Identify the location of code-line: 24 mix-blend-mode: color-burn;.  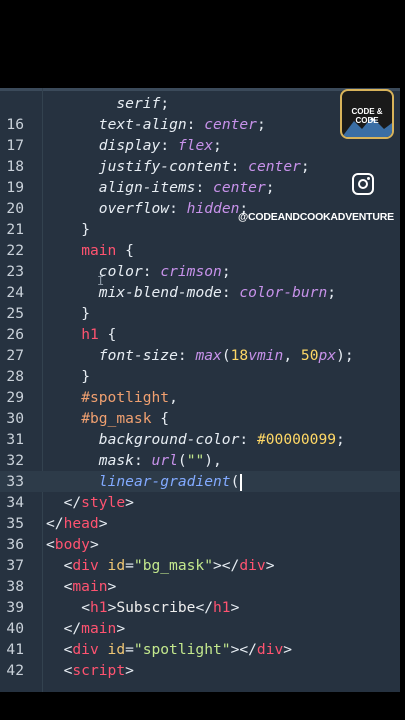
(200, 292).